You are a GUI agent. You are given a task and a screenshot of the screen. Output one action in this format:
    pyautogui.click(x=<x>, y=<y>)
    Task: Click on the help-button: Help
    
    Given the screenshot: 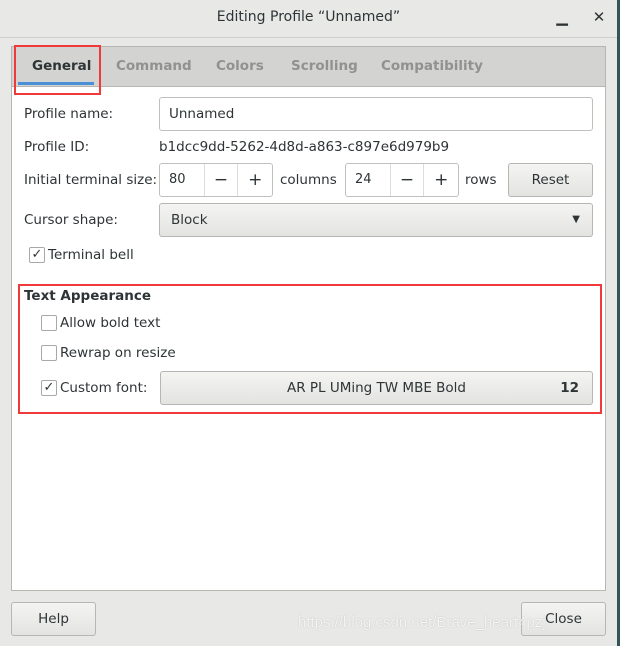 What is the action you would take?
    pyautogui.click(x=53, y=619)
    